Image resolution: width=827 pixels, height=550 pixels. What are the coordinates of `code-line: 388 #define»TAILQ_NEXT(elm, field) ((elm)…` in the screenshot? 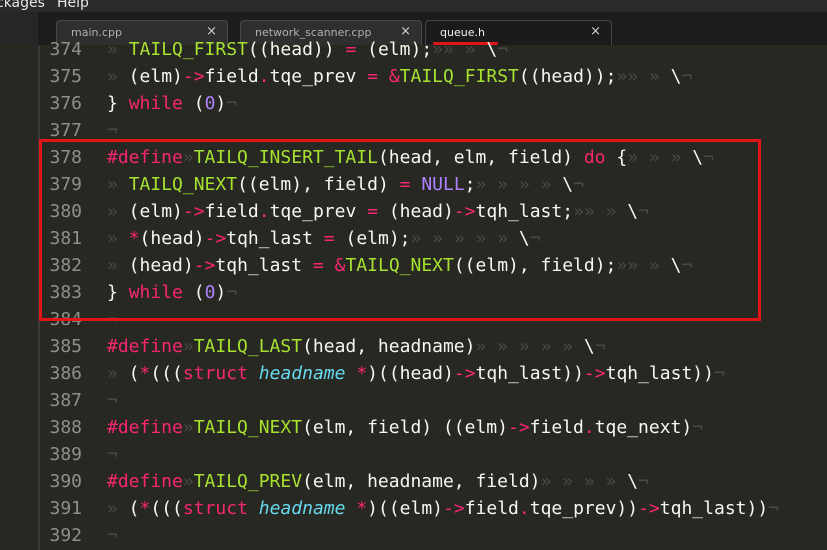 It's located at (413, 427).